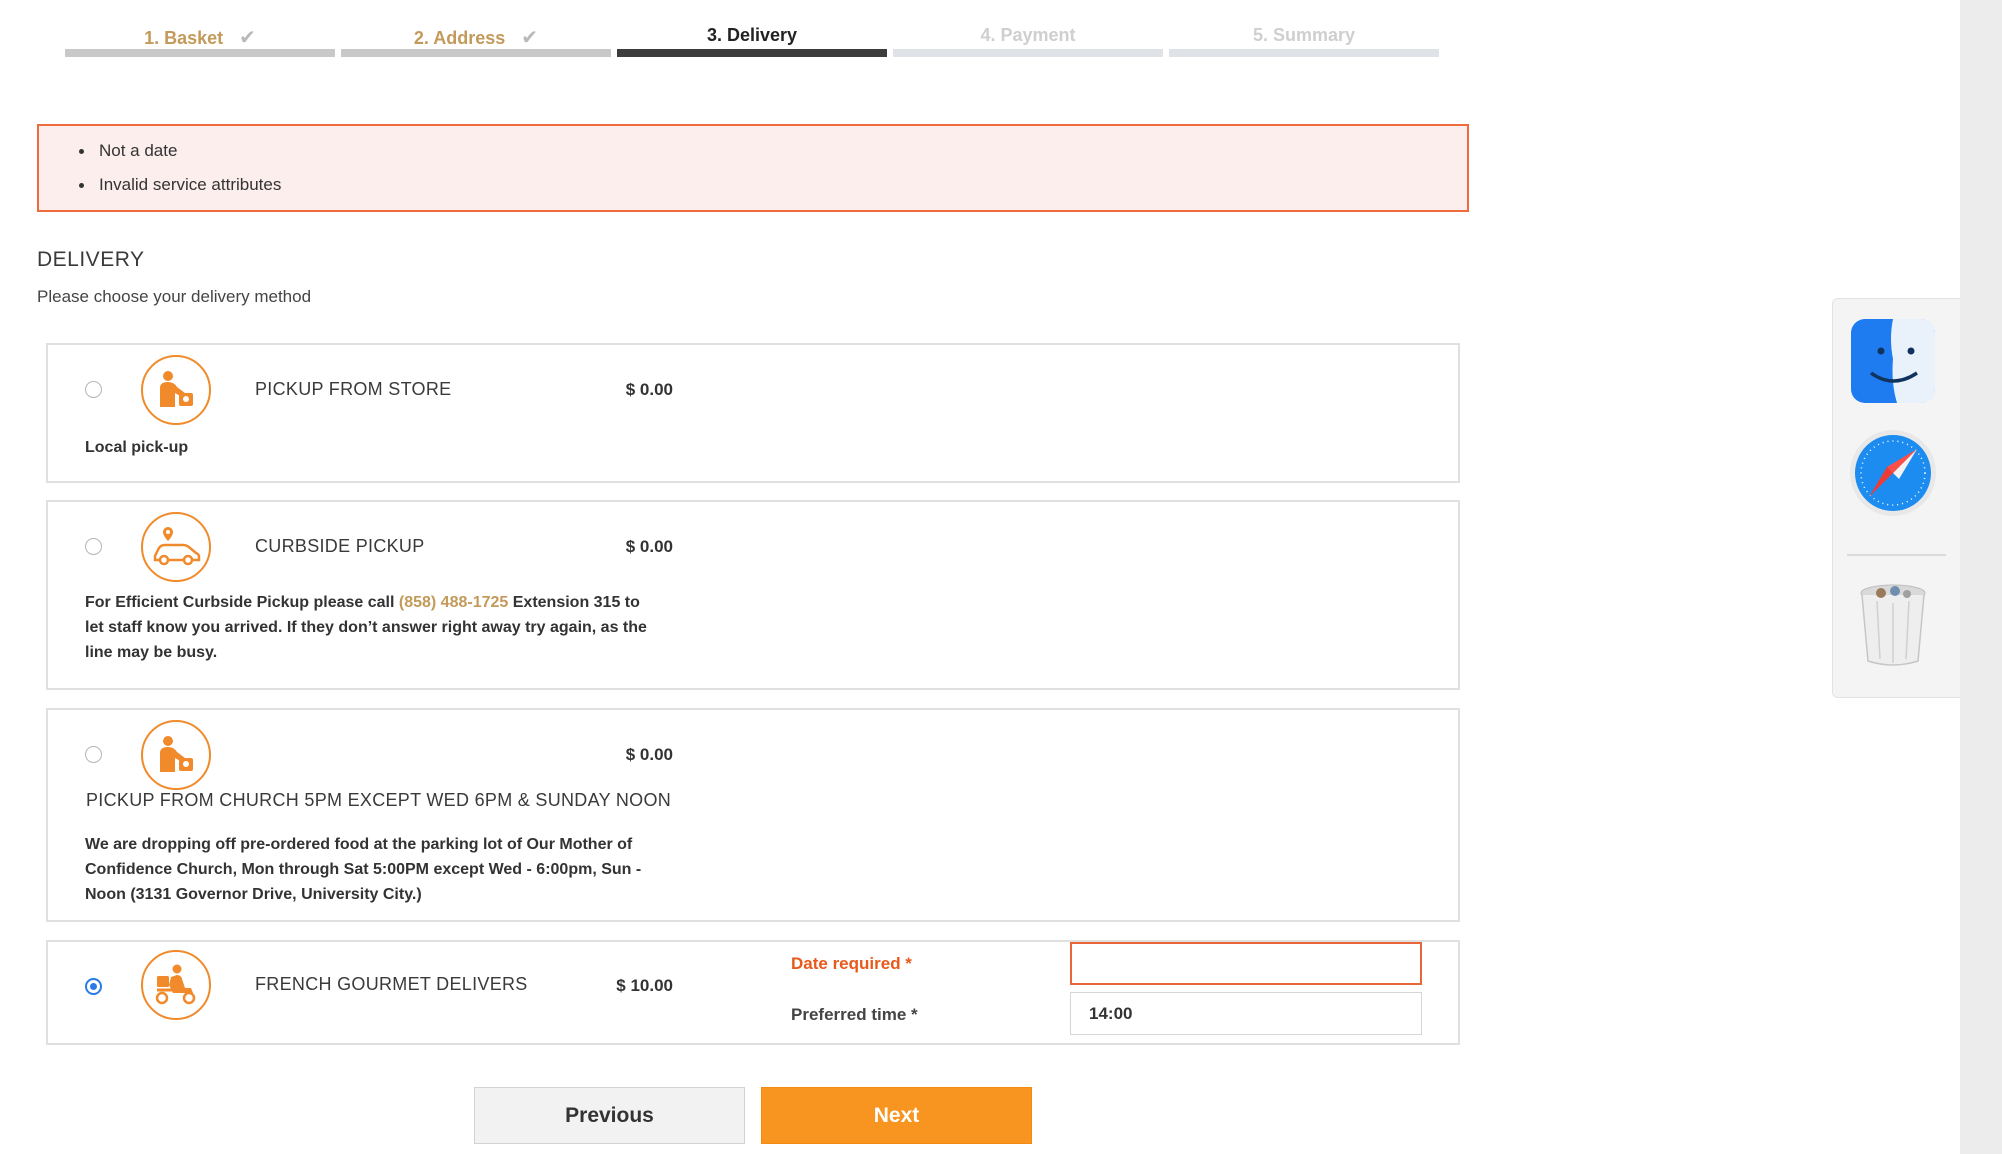  I want to click on step-delivery: 3. Delivery, so click(752, 42).